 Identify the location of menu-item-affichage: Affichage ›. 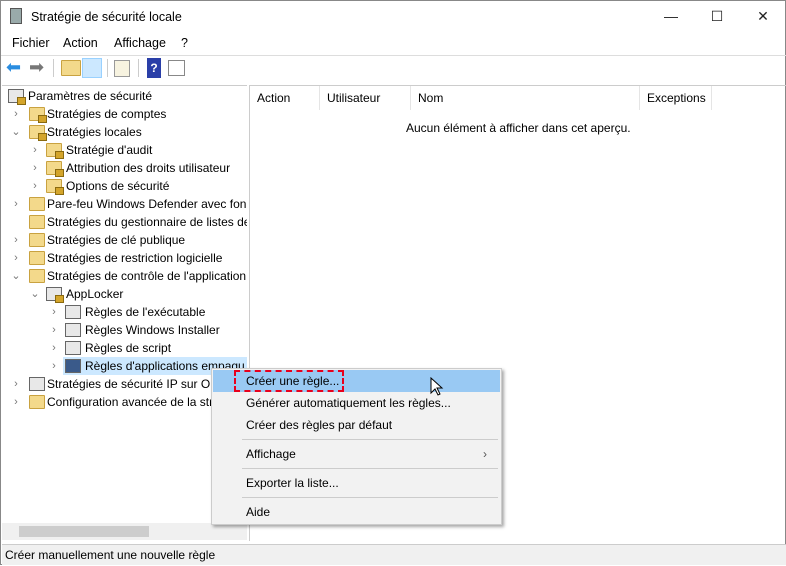
(356, 454).